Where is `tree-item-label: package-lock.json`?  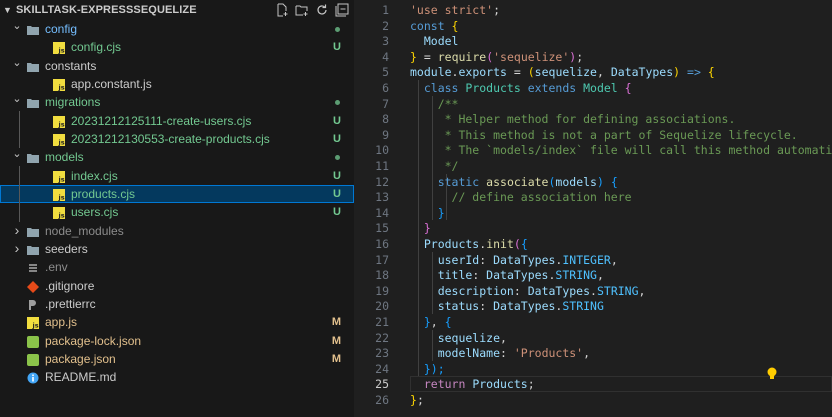
tree-item-label: package-lock.json is located at coordinates (93, 341).